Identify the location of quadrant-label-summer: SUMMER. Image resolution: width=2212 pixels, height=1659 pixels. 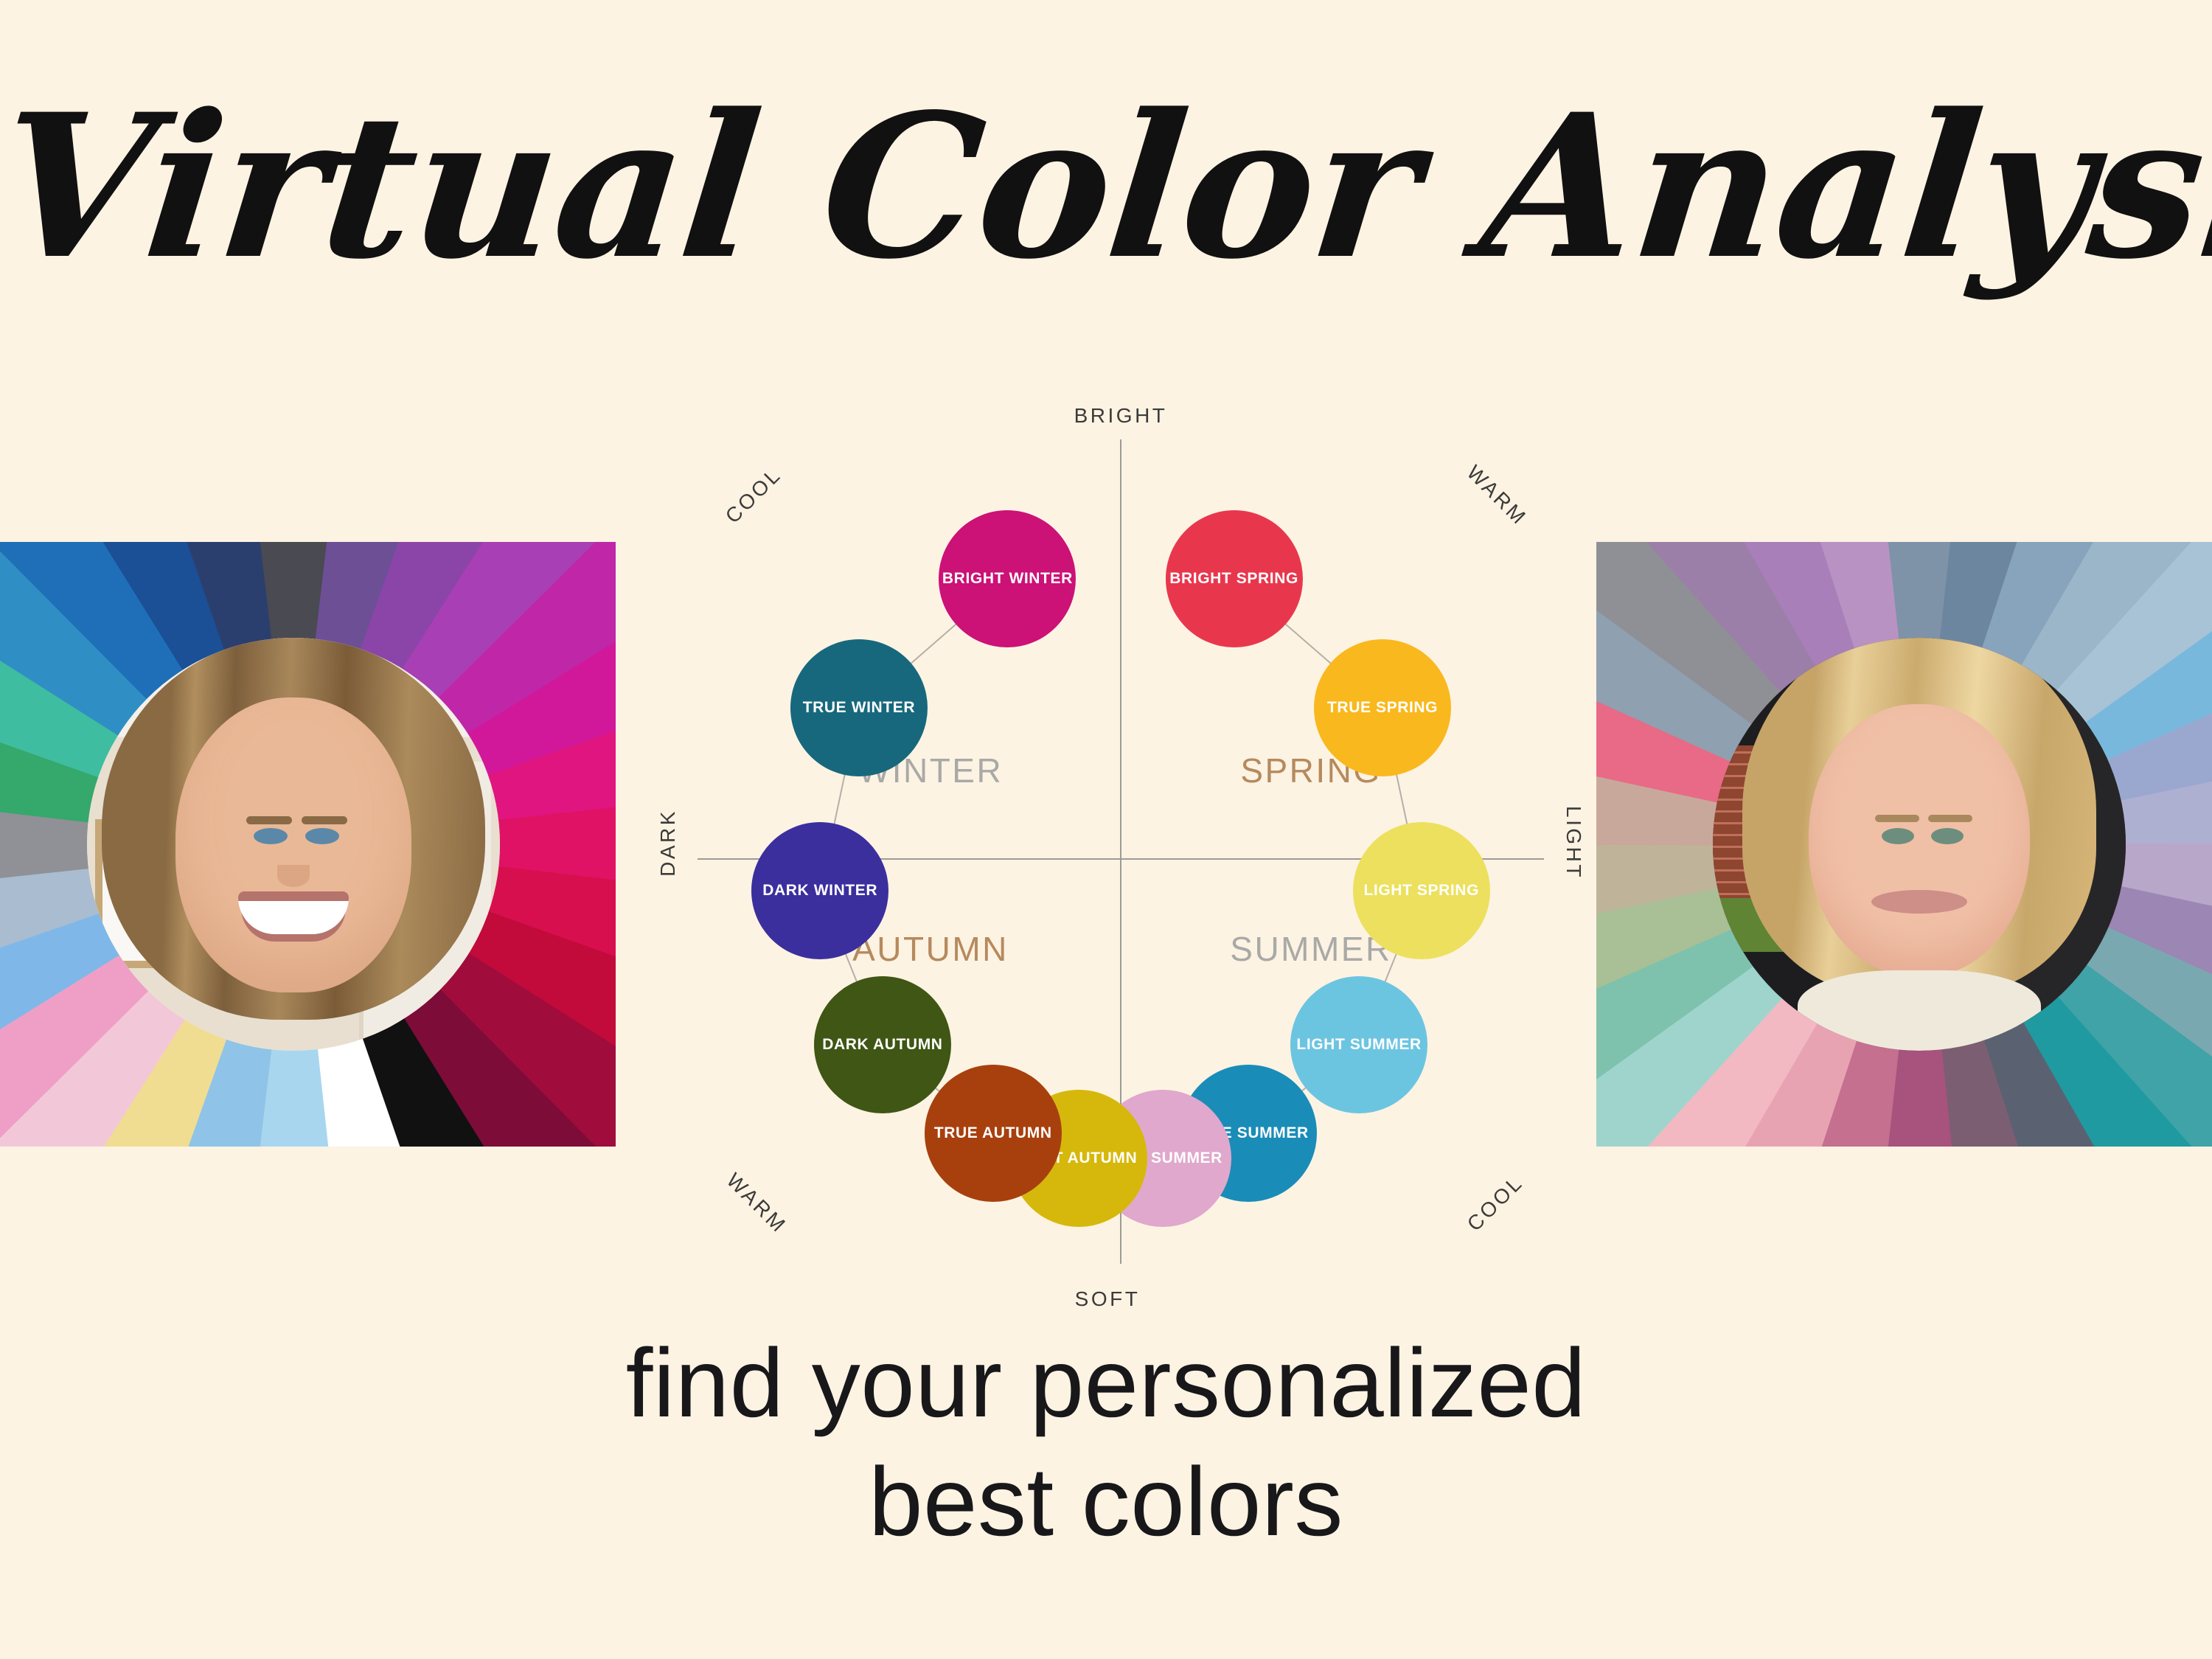
(1311, 949).